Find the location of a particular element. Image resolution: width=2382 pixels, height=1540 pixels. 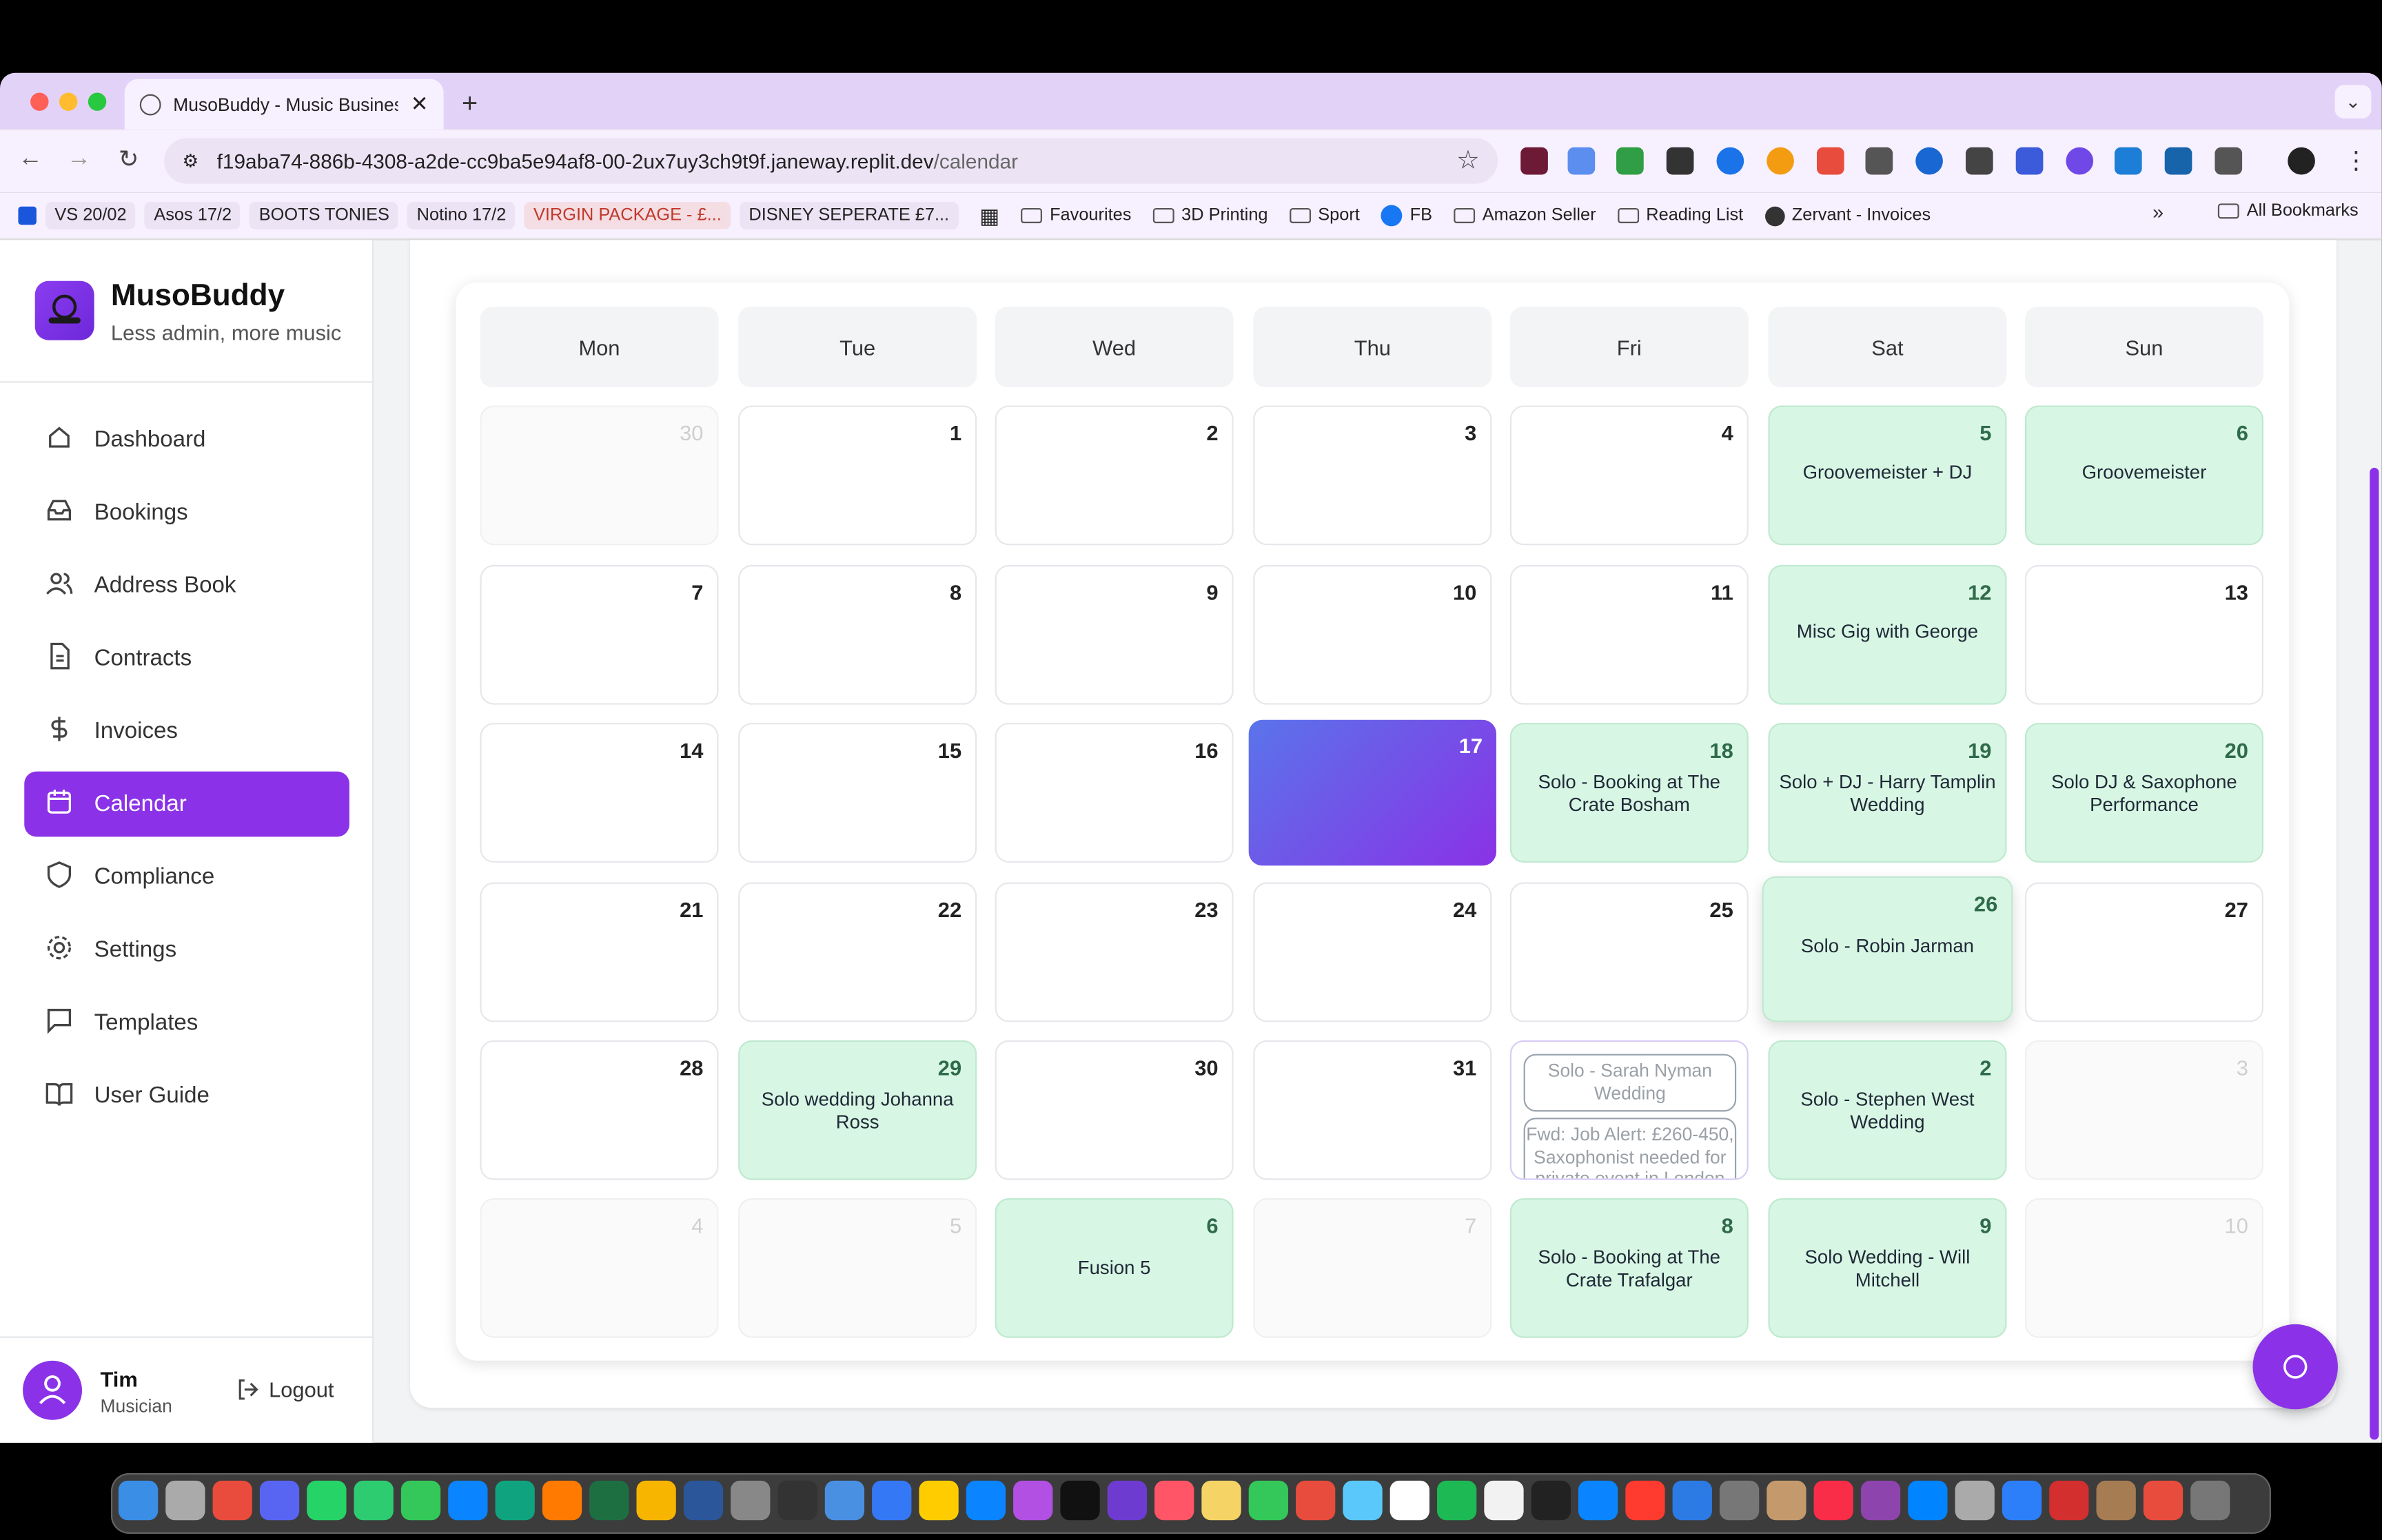

minimize-window-icon is located at coordinates (68, 101).